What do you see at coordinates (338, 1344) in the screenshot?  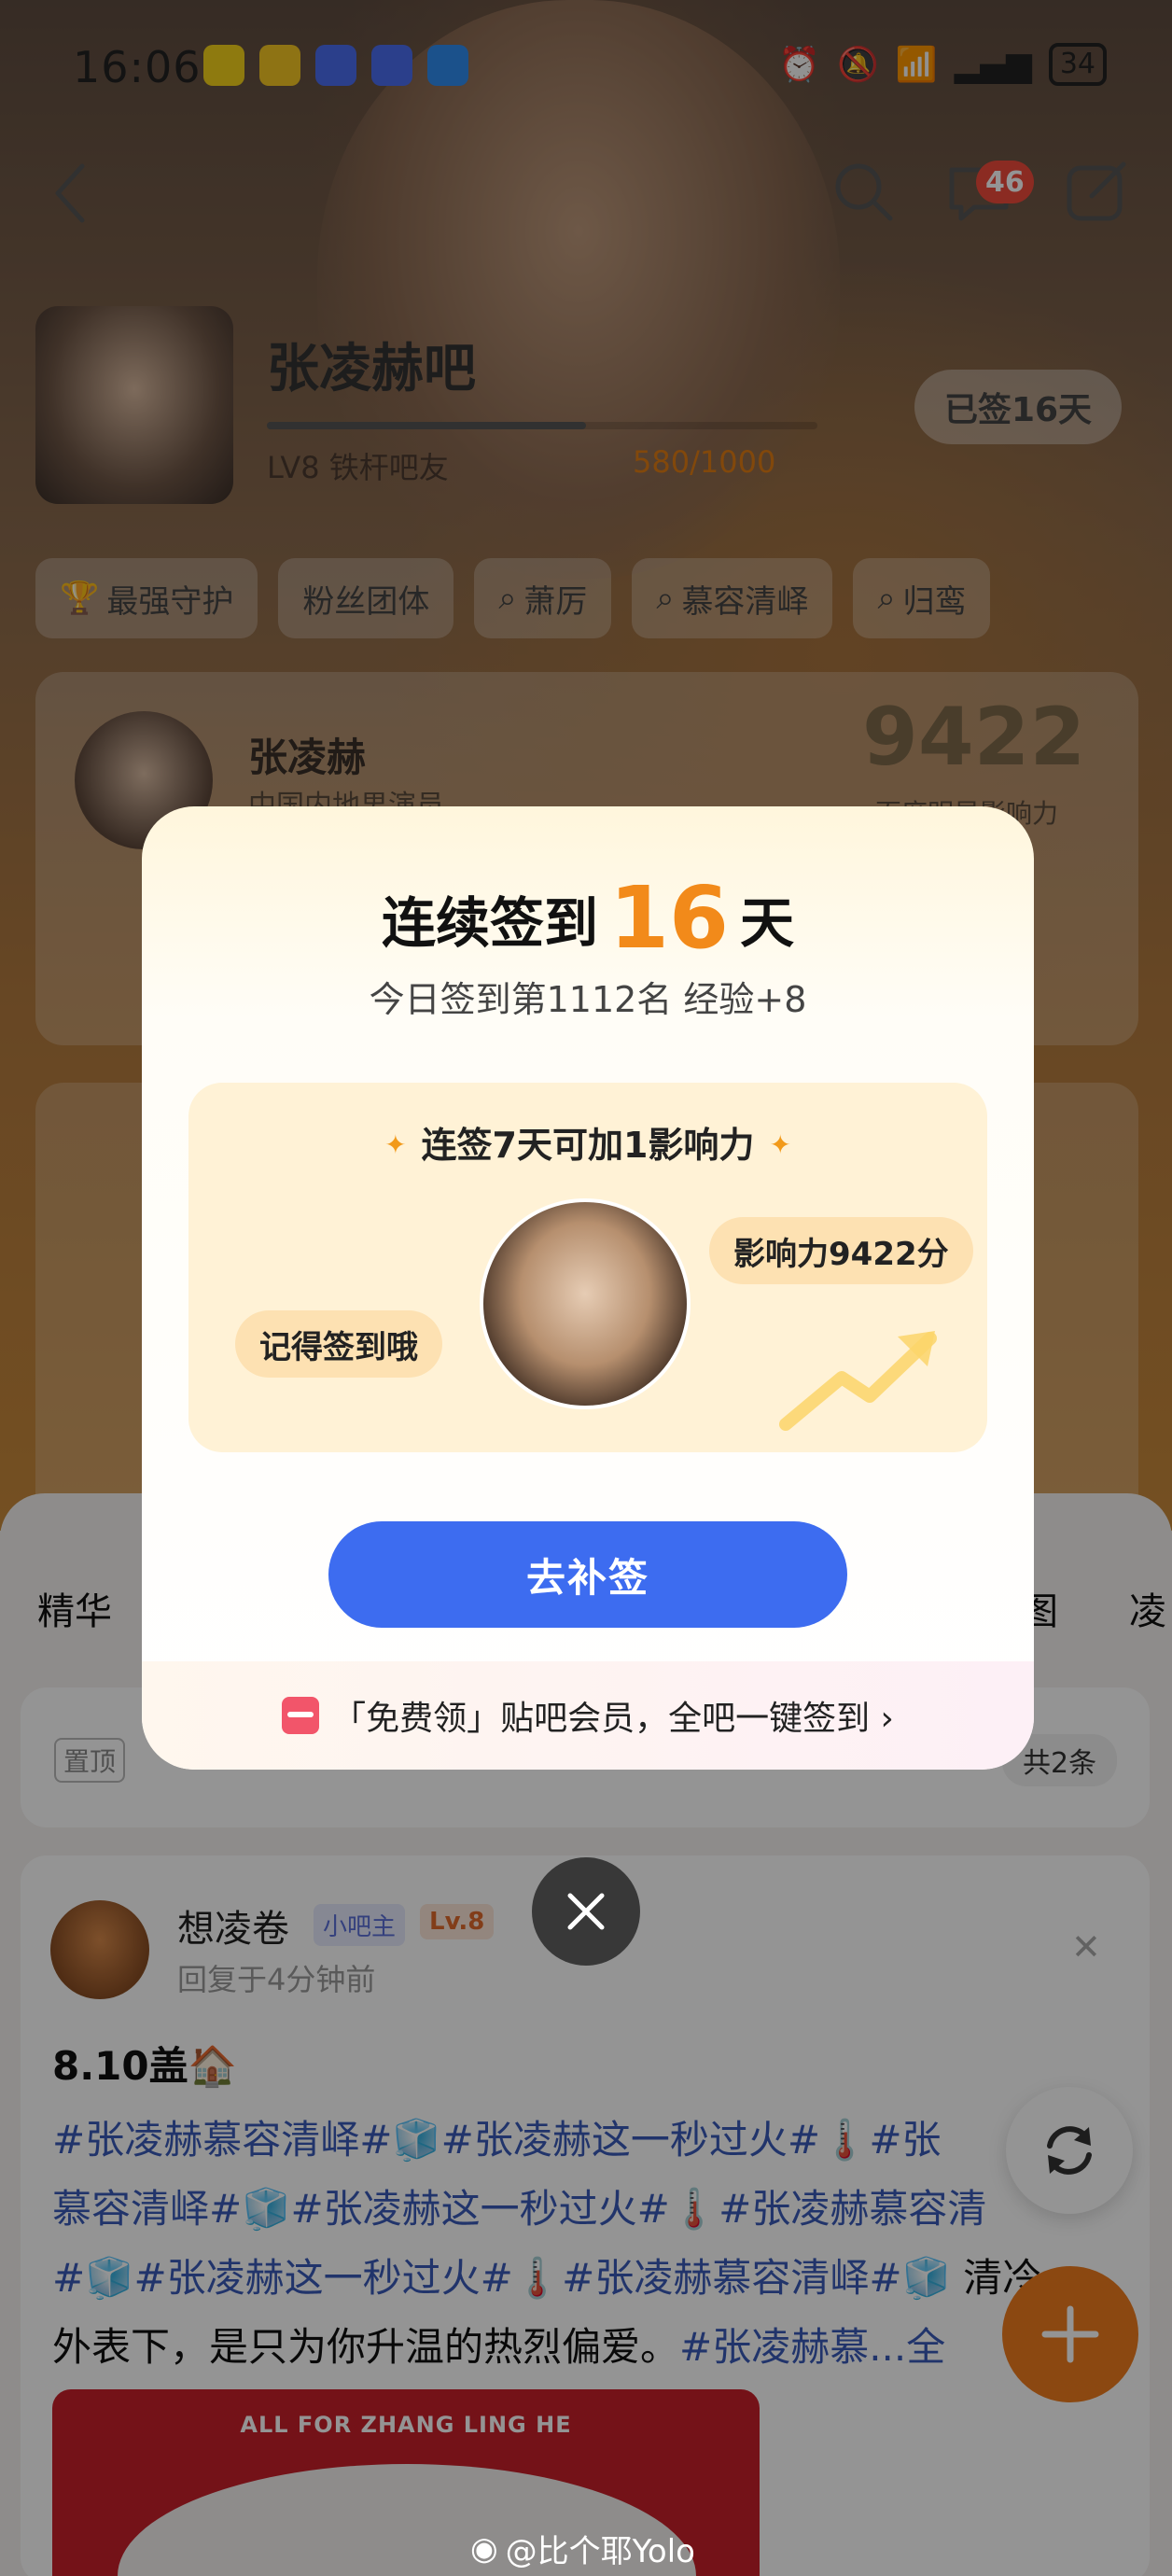 I see `reminder-bubble: 记得签到哦` at bounding box center [338, 1344].